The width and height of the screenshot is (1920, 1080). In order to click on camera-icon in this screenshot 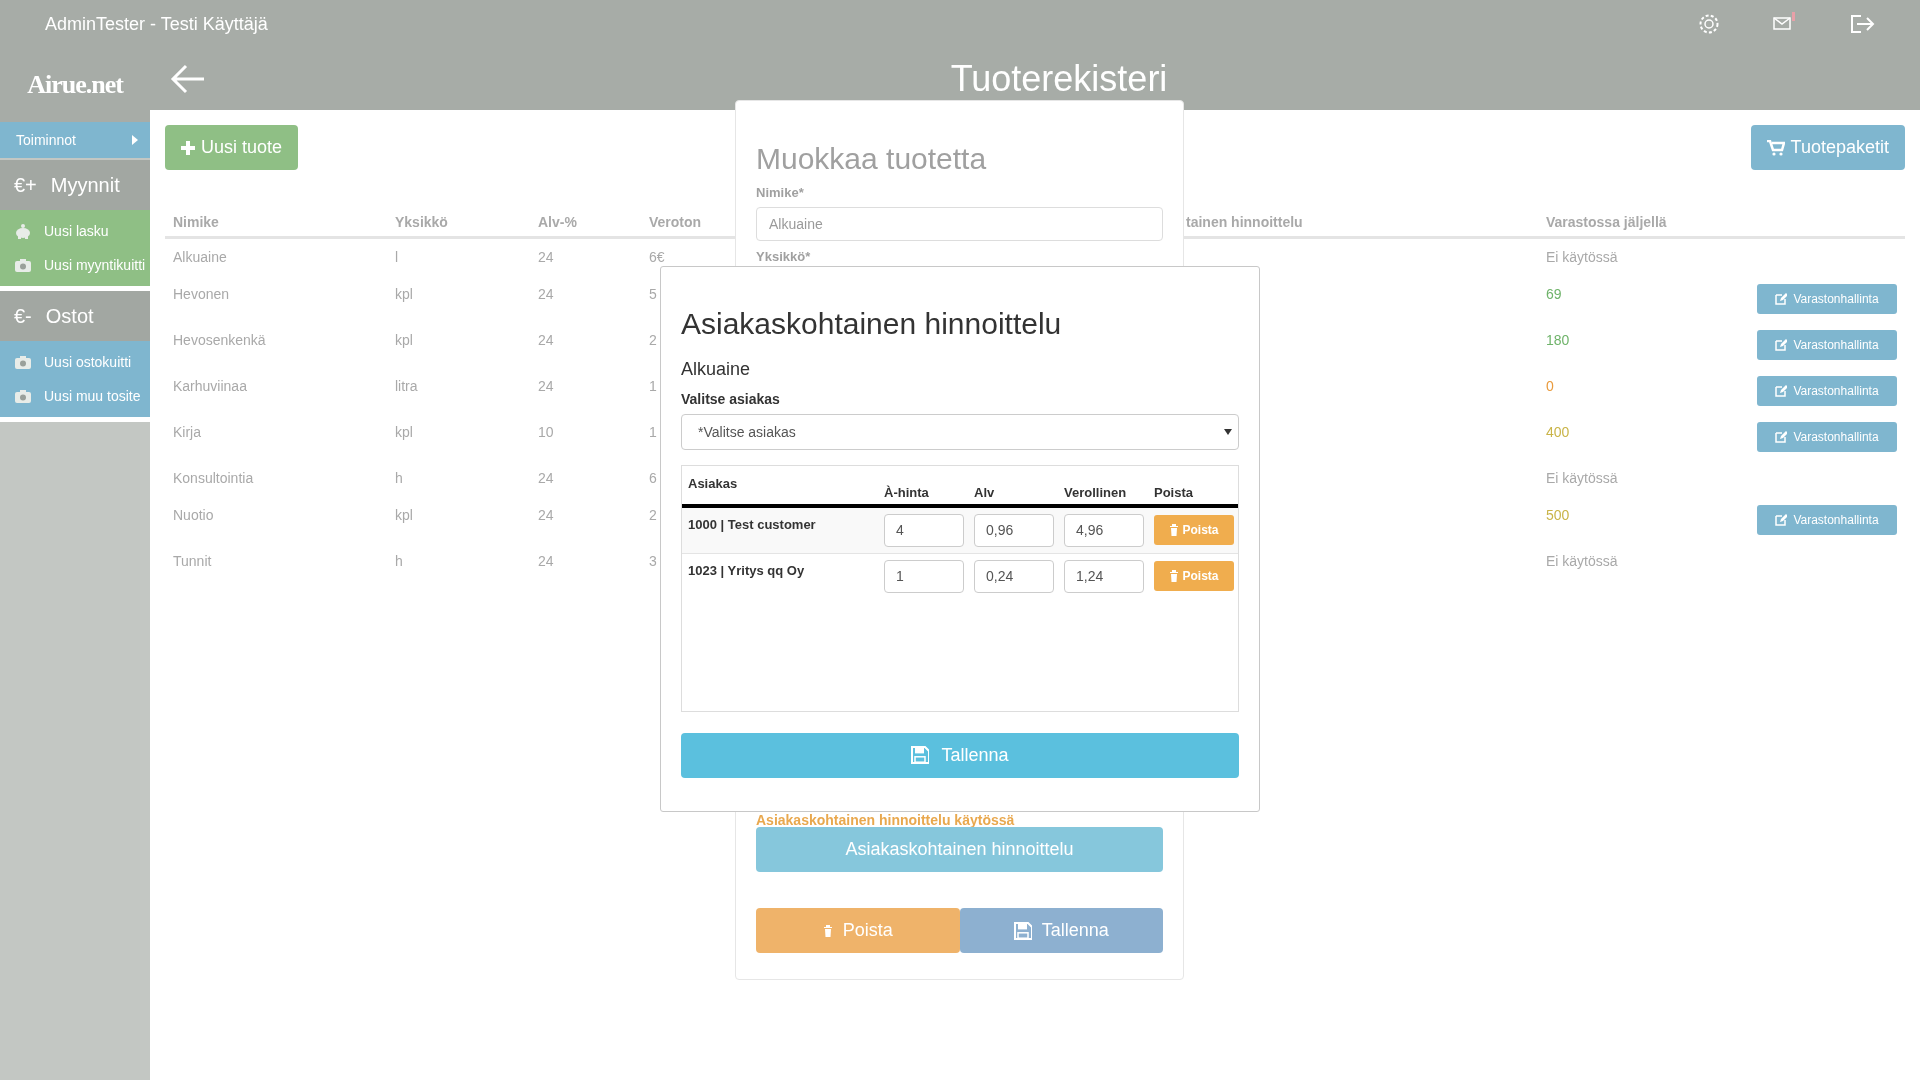, I will do `click(23, 362)`.